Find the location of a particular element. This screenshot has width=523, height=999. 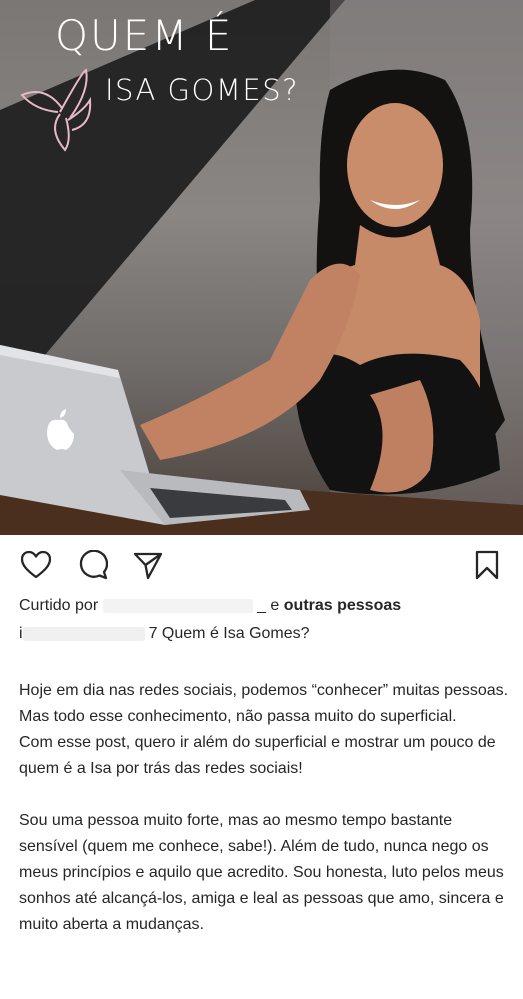

heart-icon is located at coordinates (36, 565).